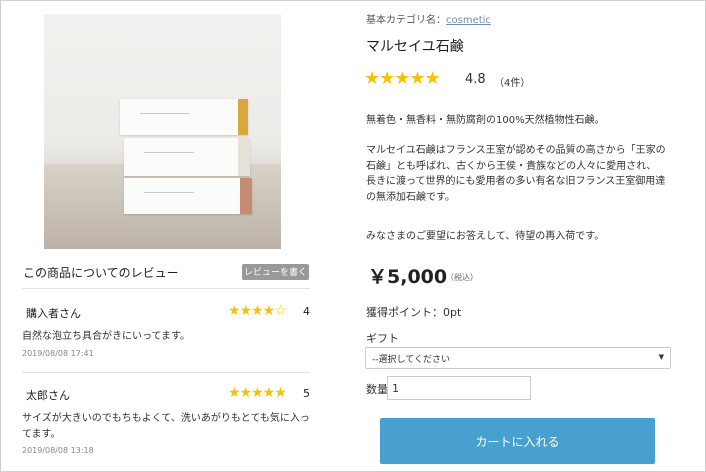 The image size is (706, 472). I want to click on soap-bar-bottom, so click(188, 196).